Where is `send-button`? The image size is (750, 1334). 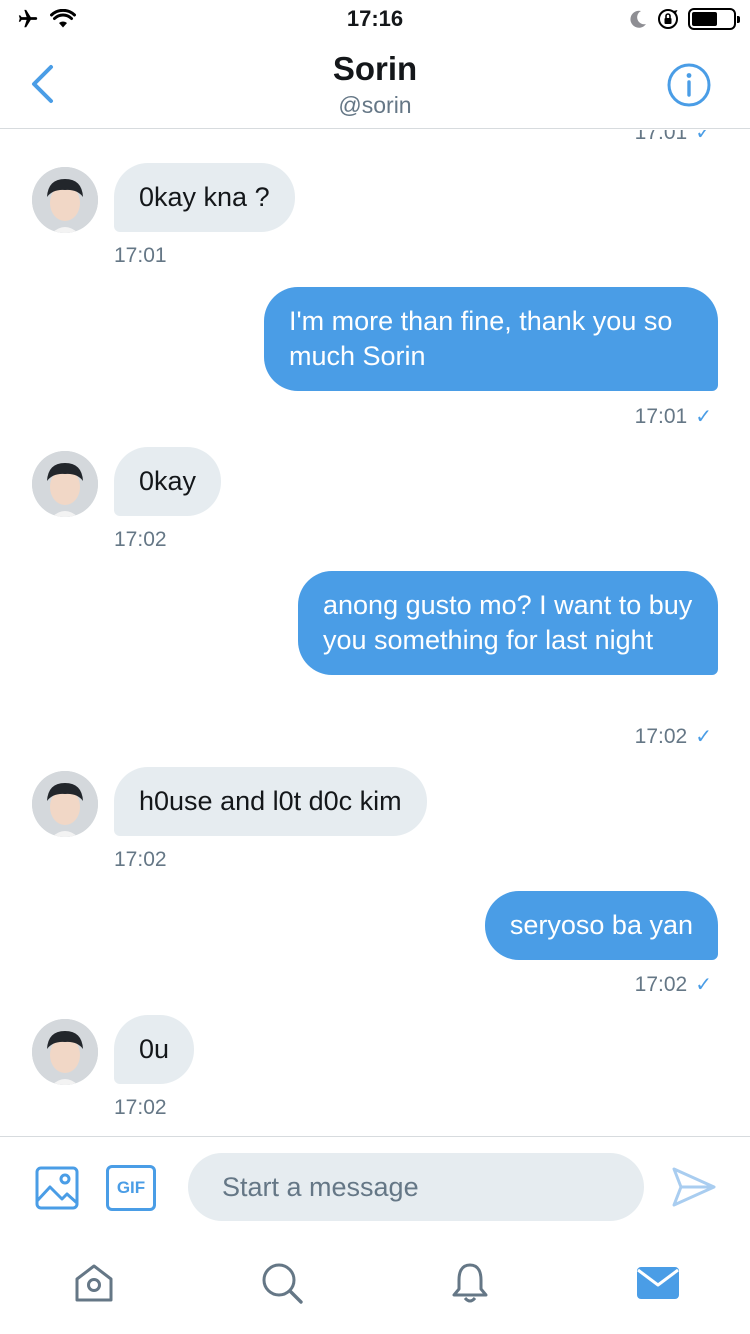 send-button is located at coordinates (694, 1187).